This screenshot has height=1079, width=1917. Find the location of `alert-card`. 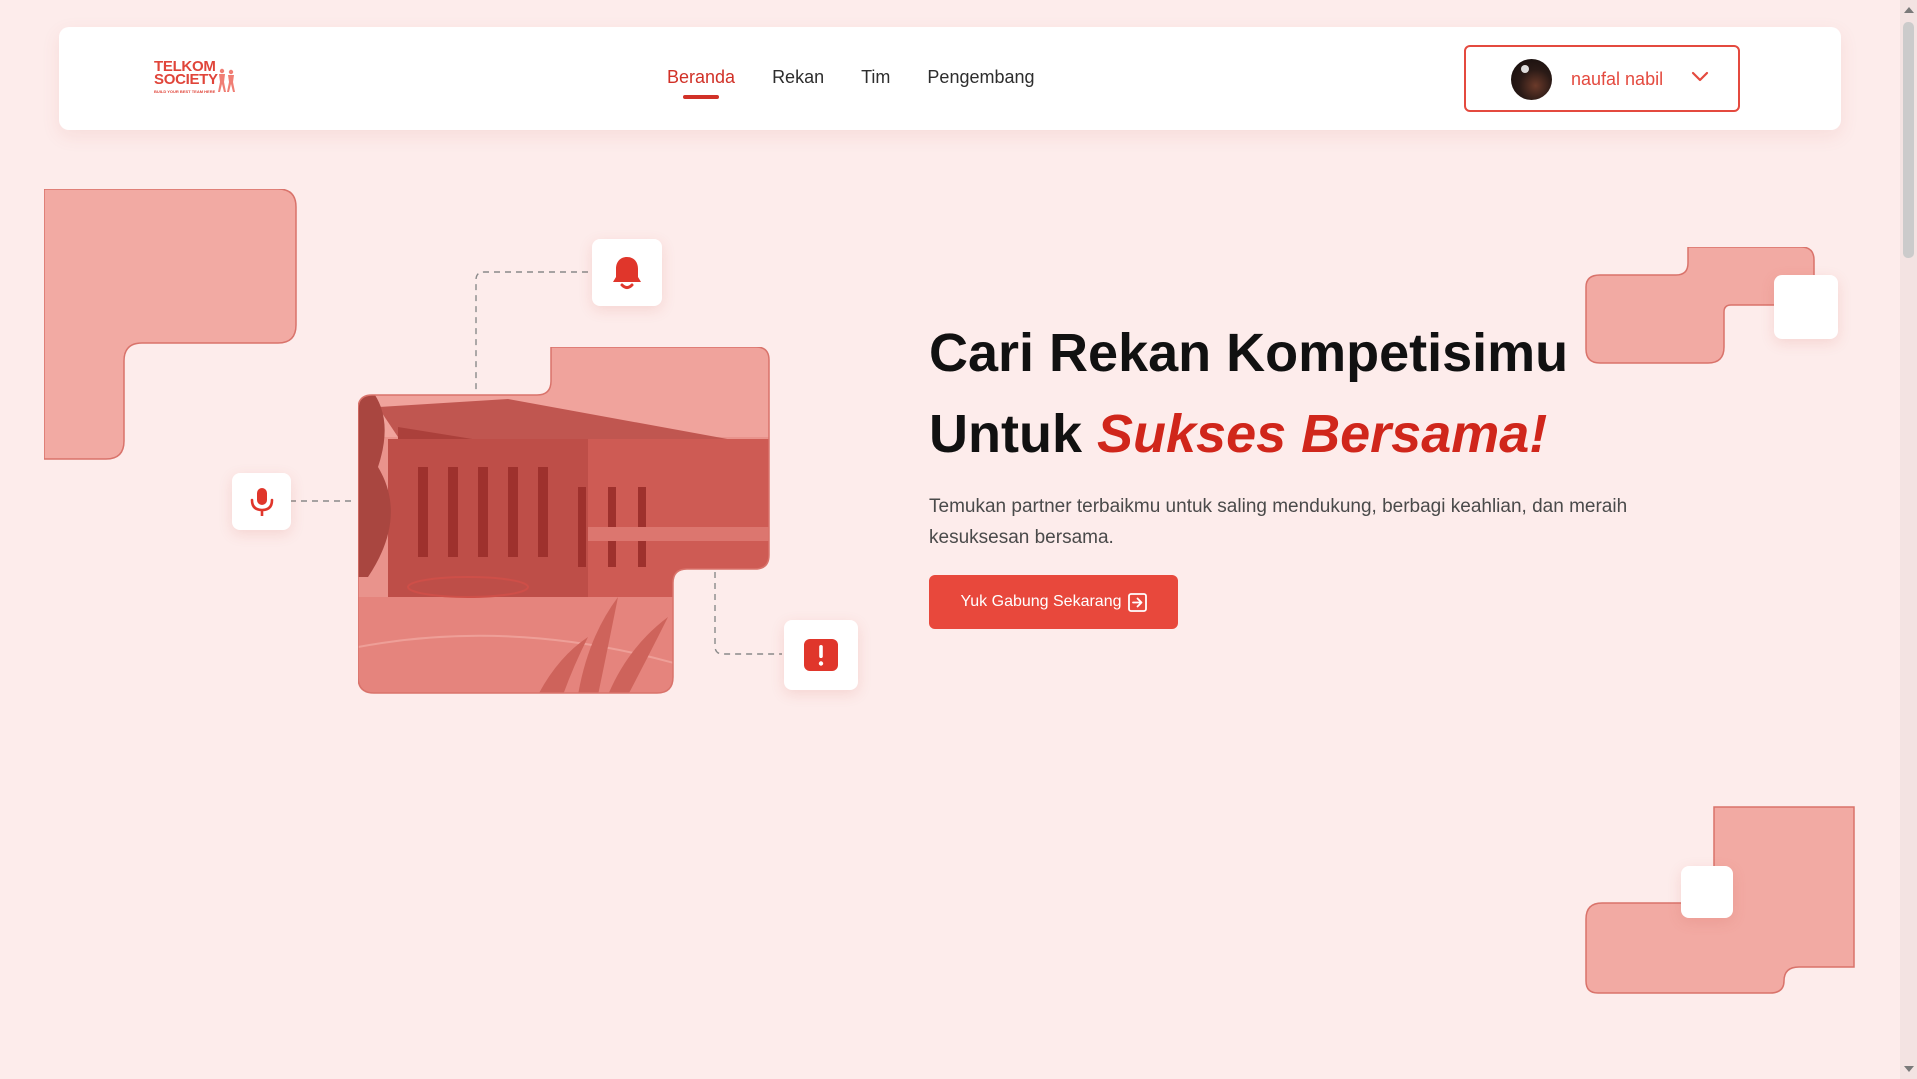

alert-card is located at coordinates (821, 655).